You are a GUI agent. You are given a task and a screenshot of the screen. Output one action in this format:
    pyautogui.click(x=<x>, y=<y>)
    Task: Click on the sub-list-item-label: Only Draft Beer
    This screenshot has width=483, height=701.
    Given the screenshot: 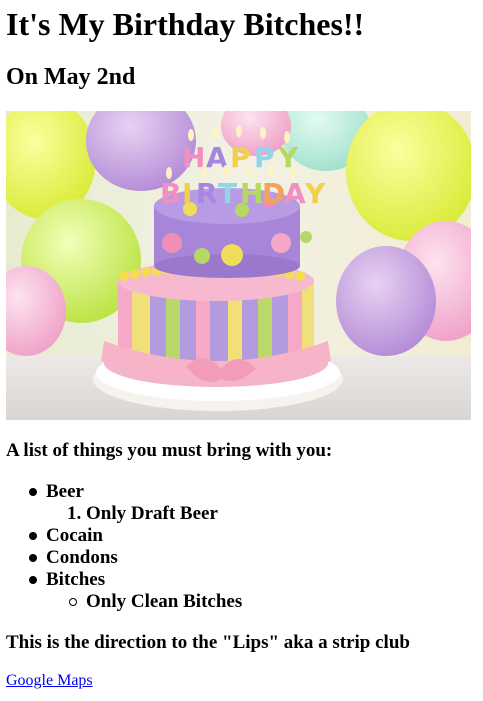 What is the action you would take?
    pyautogui.click(x=152, y=513)
    